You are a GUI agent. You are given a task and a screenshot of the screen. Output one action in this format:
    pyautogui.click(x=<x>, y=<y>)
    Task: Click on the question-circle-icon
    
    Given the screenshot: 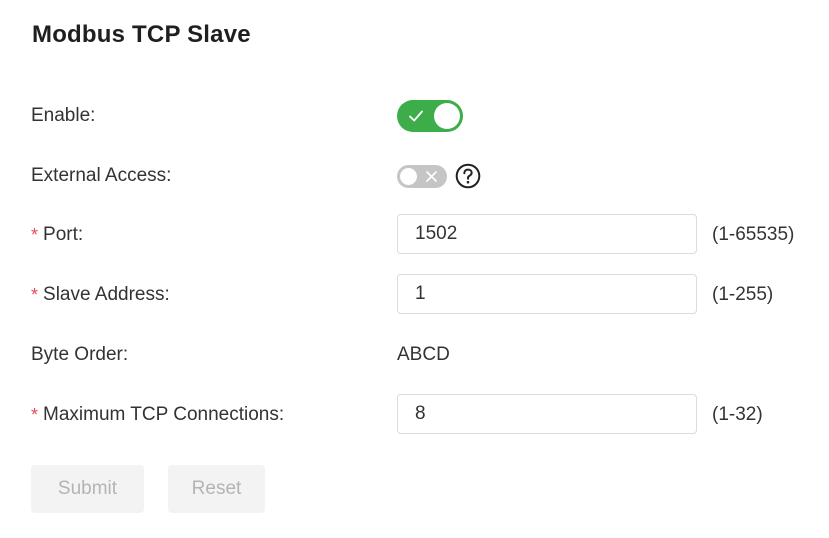 What is the action you would take?
    pyautogui.click(x=468, y=176)
    